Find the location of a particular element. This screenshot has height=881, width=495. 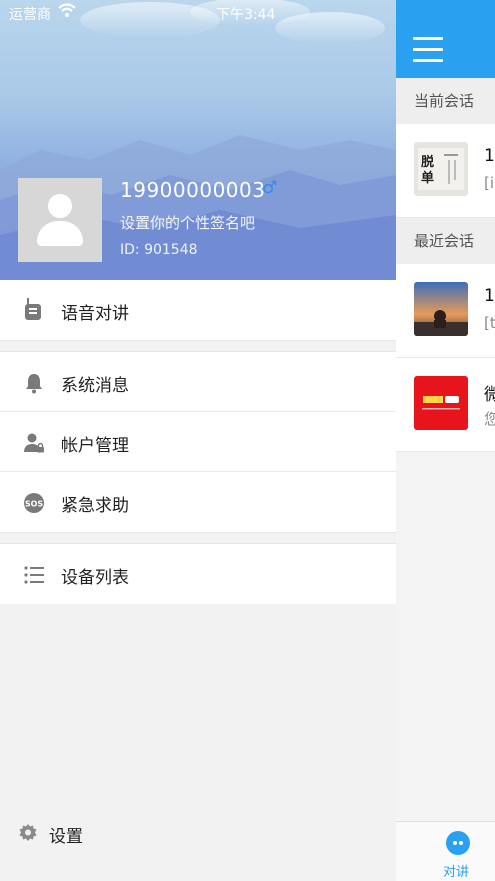

bell-icon is located at coordinates (34, 384).